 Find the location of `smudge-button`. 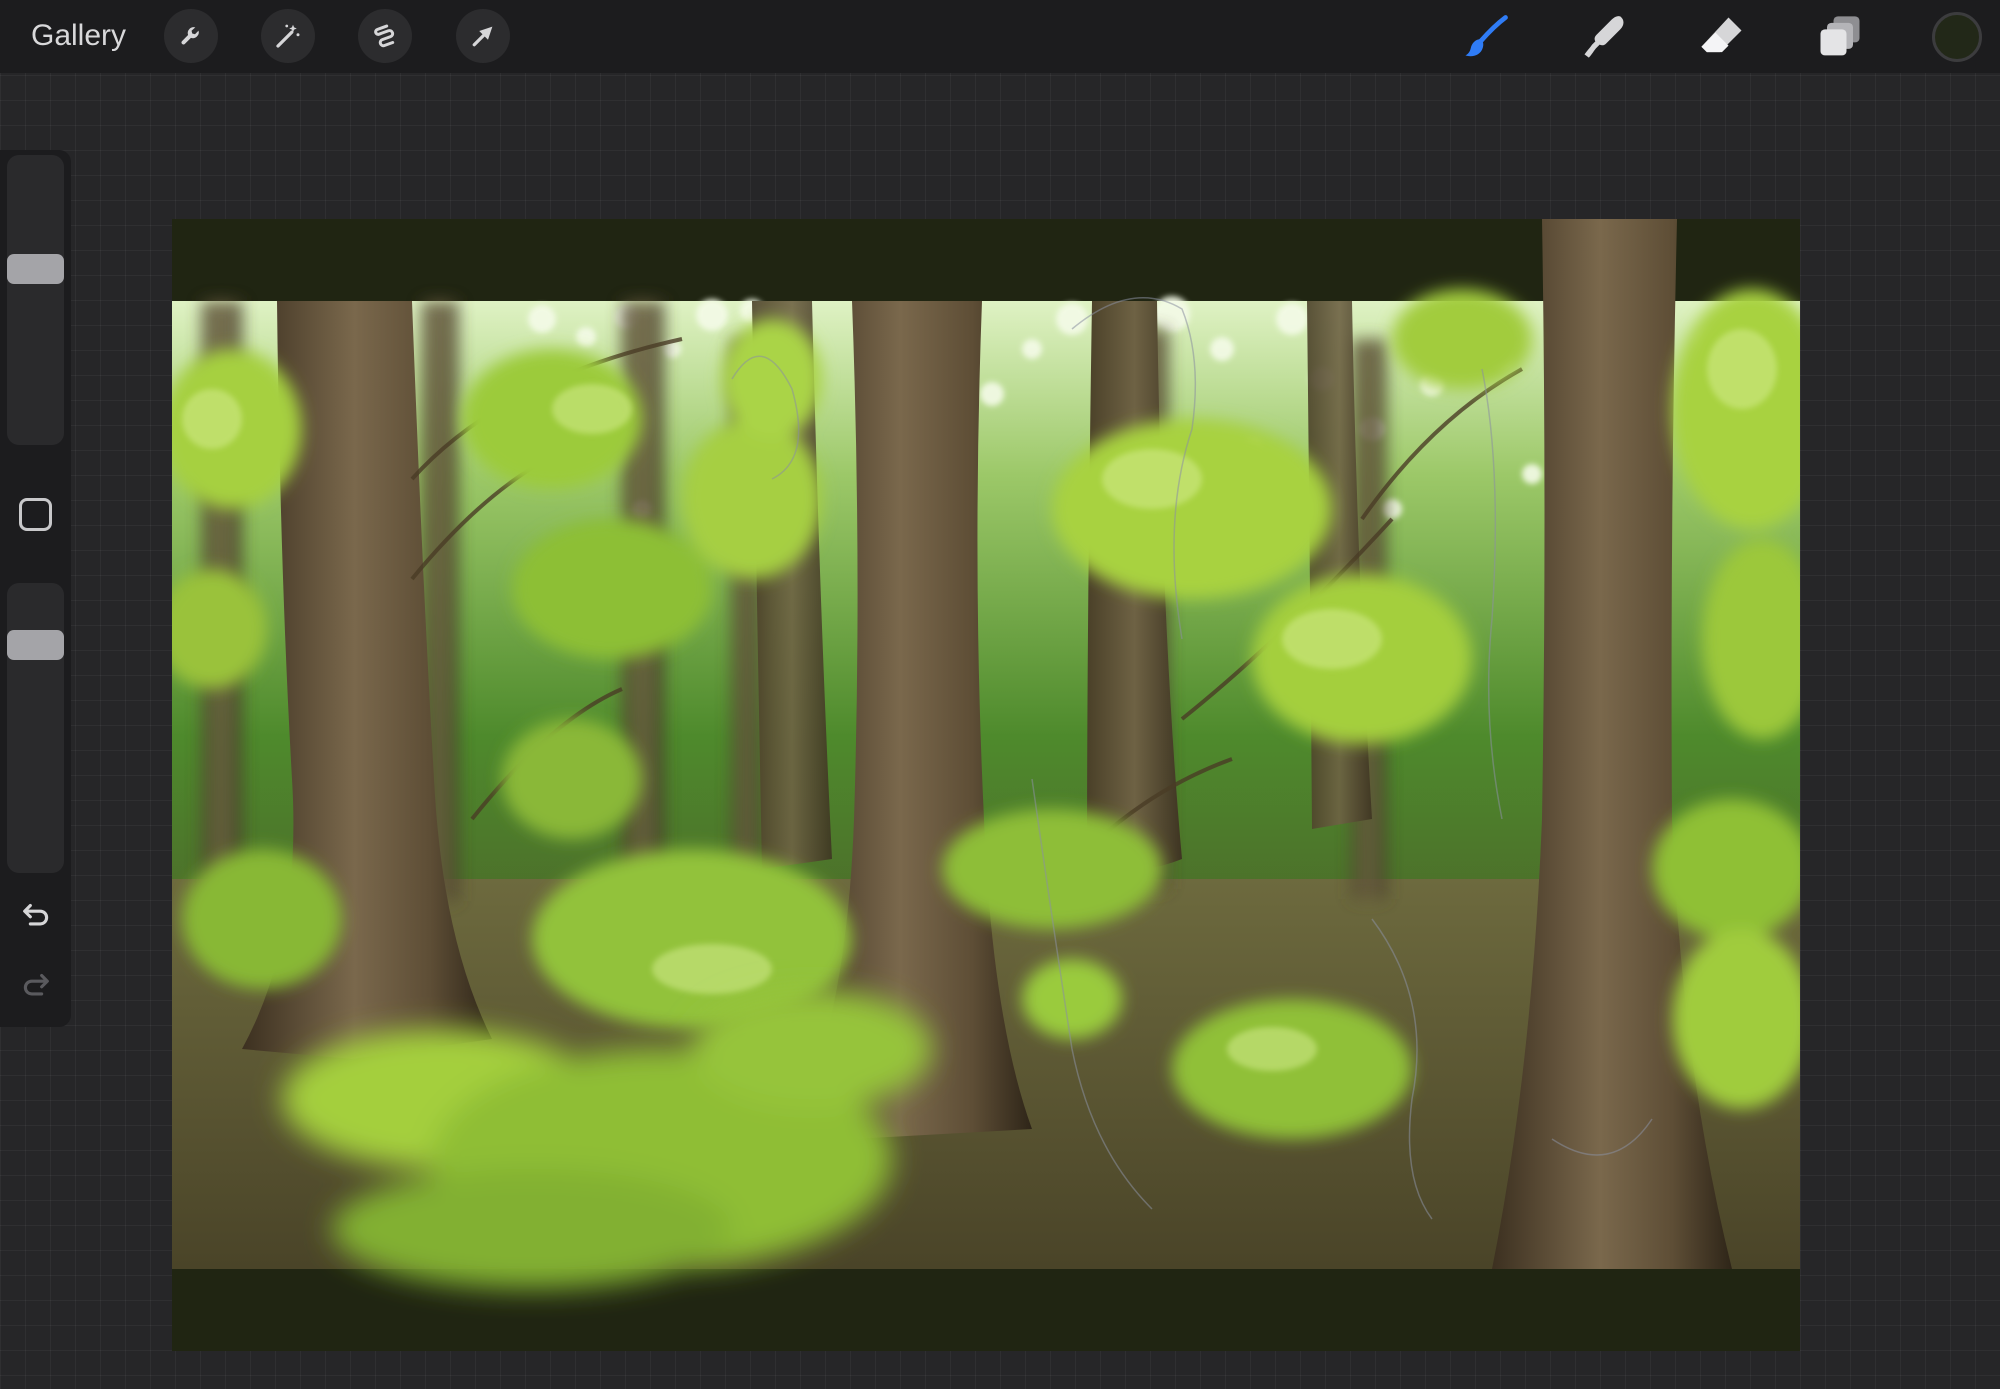

smudge-button is located at coordinates (1604, 37).